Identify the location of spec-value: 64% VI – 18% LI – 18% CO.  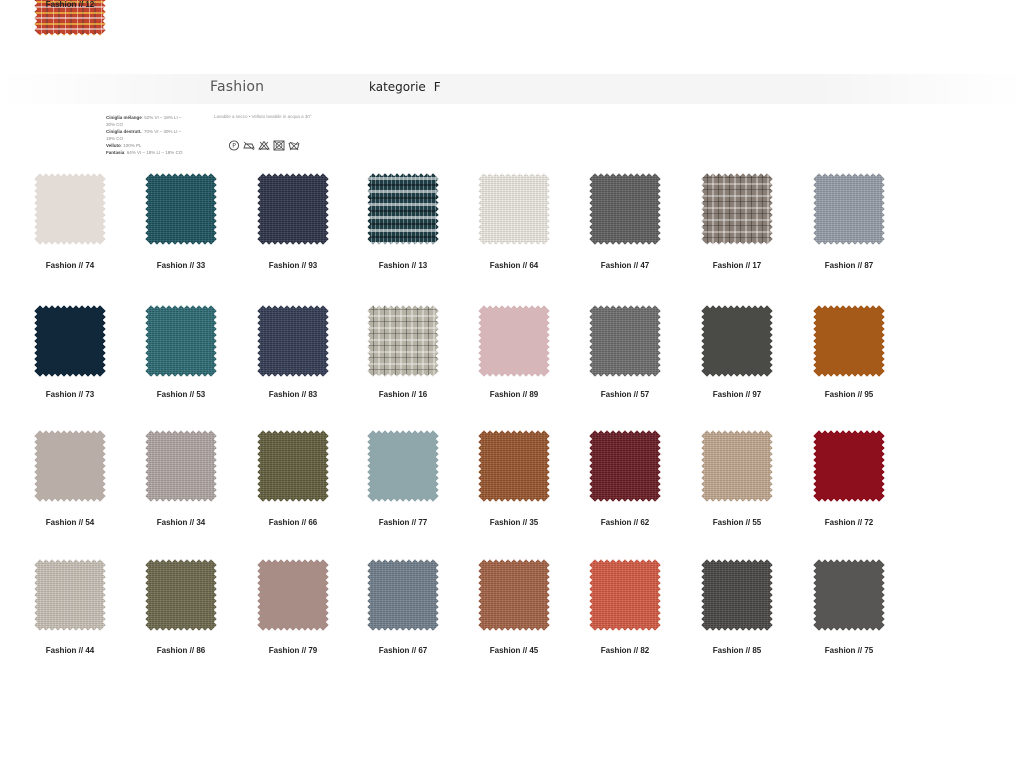
(154, 152).